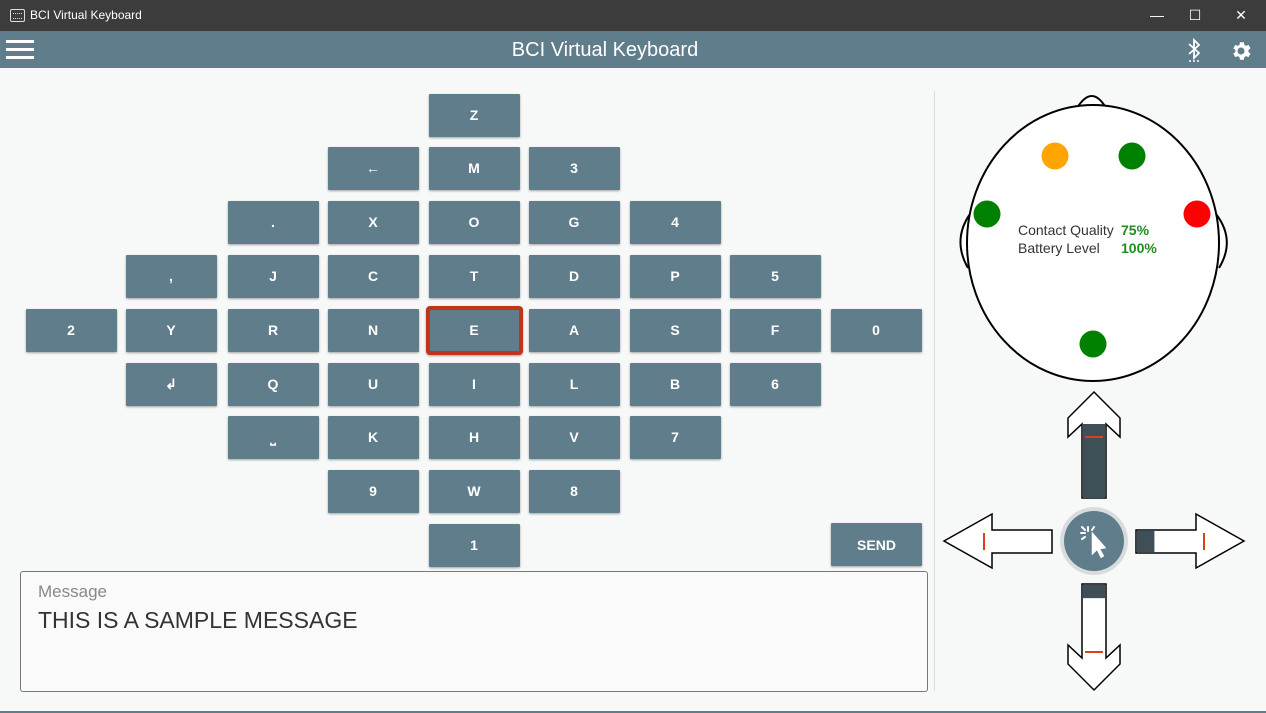 Image resolution: width=1266 pixels, height=713 pixels. What do you see at coordinates (1066, 230) in the screenshot?
I see `contact-quality-label: Contact Quality` at bounding box center [1066, 230].